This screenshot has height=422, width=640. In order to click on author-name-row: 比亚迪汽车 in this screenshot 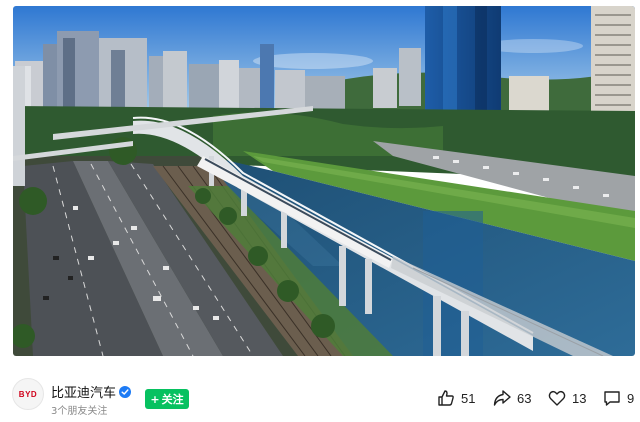, I will do `click(91, 391)`.